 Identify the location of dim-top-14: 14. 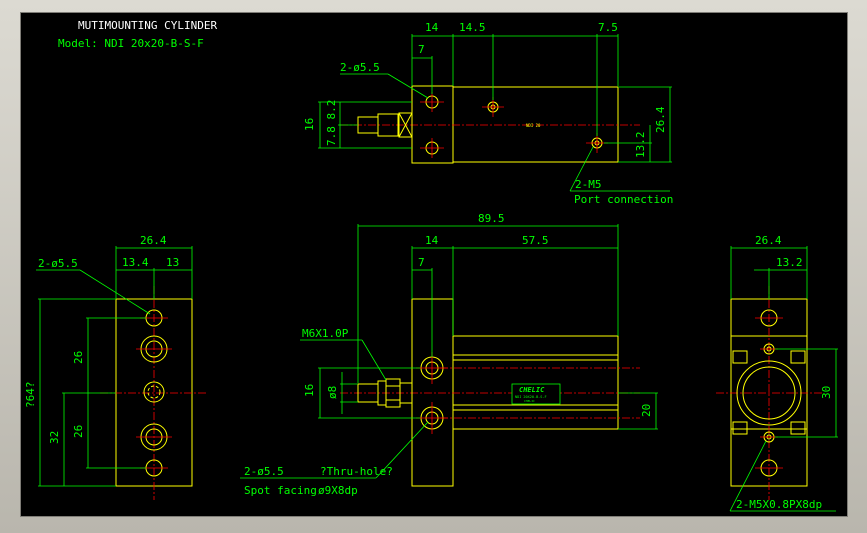
(432, 27).